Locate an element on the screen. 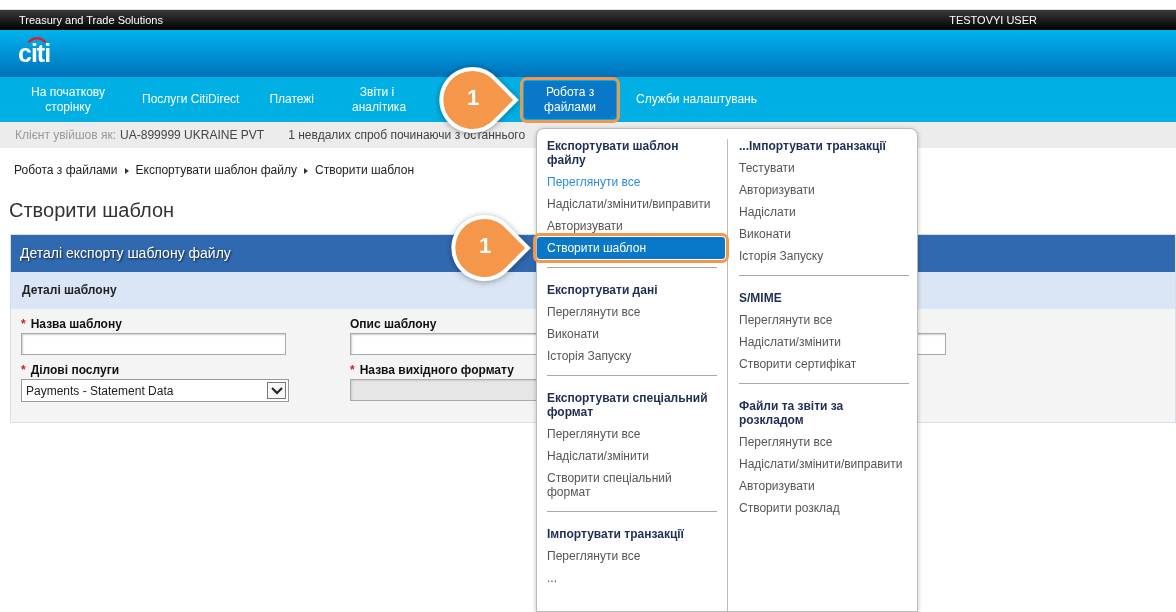 Image resolution: width=1176 pixels, height=612 pixels. menu-heading: Експортувати дані is located at coordinates (603, 290).